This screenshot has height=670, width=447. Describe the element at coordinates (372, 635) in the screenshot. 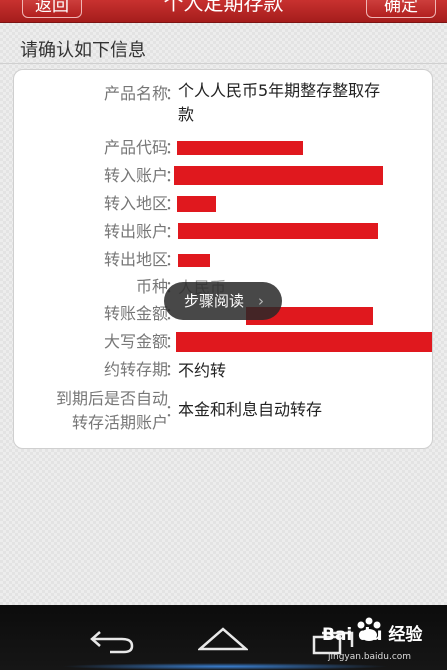

I see `watermark-brand: Bai du 经验` at that location.